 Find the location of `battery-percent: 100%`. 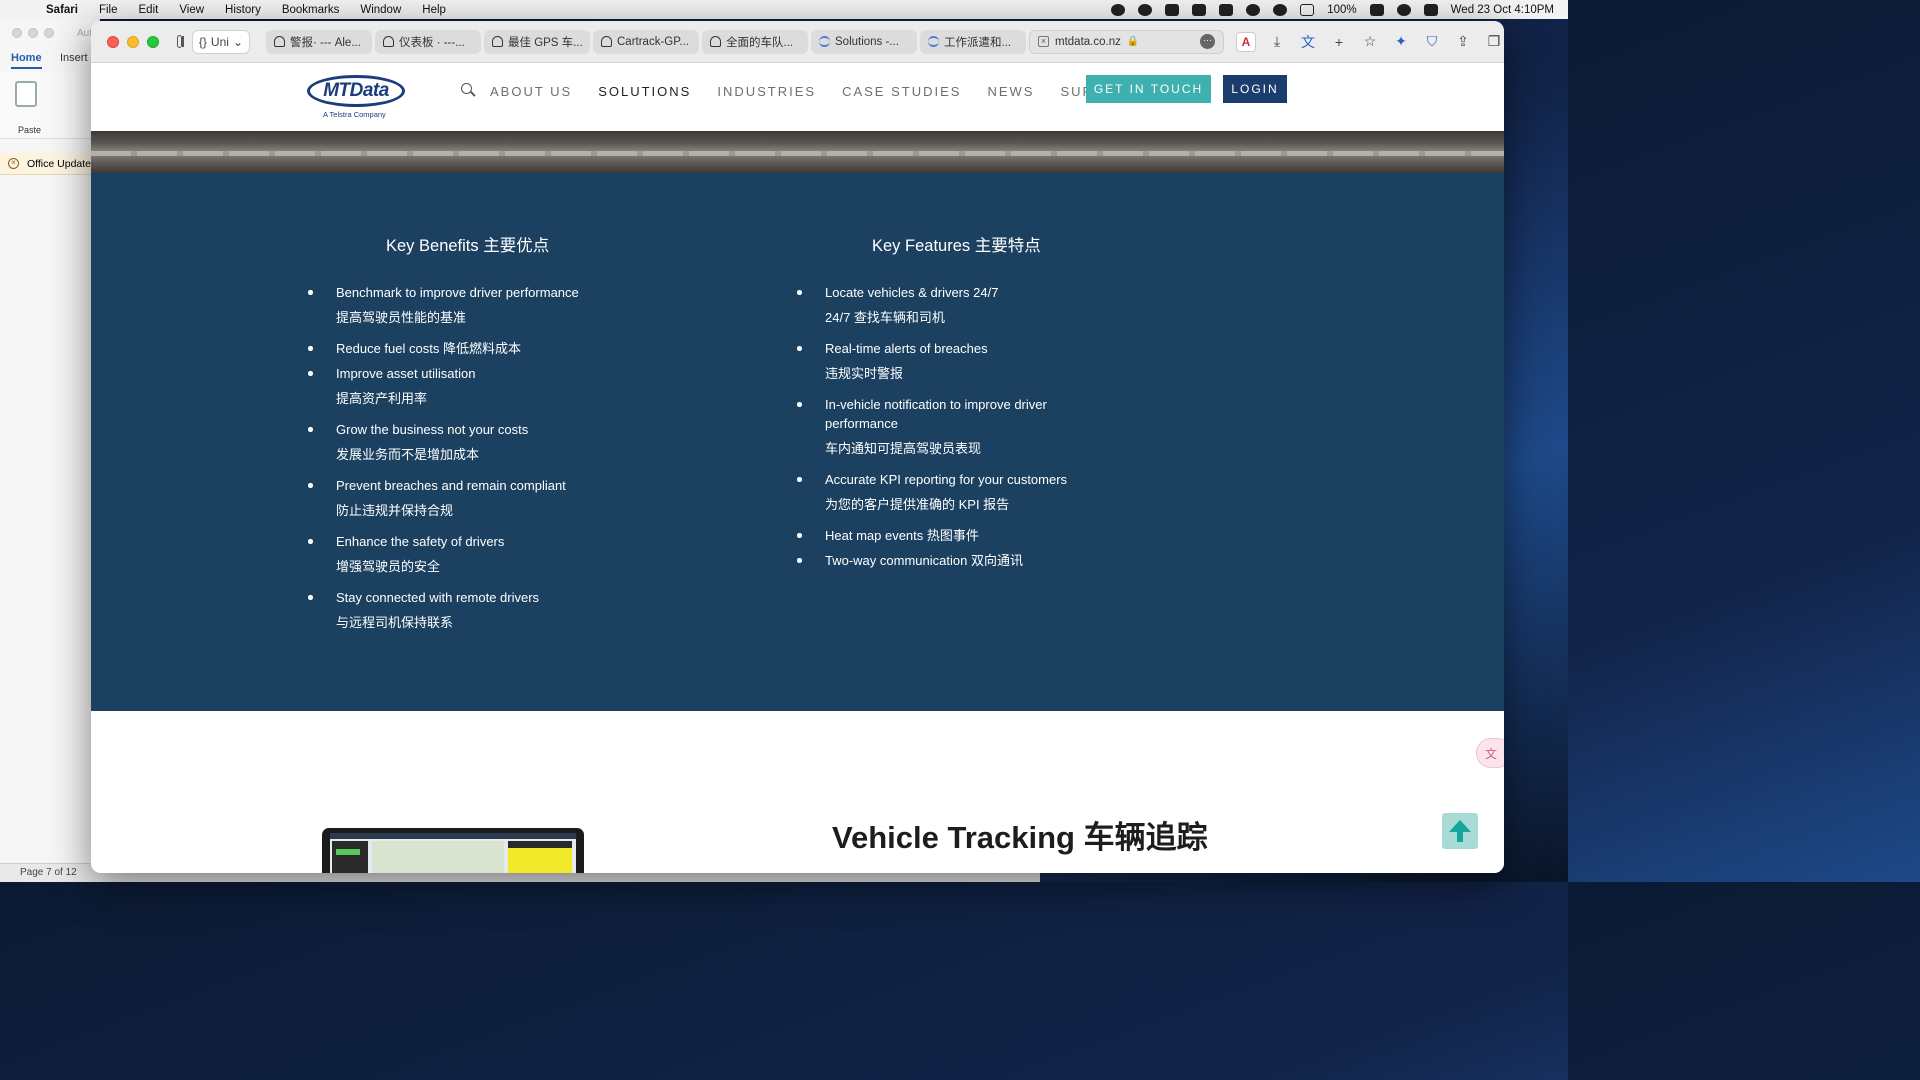

battery-percent: 100% is located at coordinates (1342, 9).